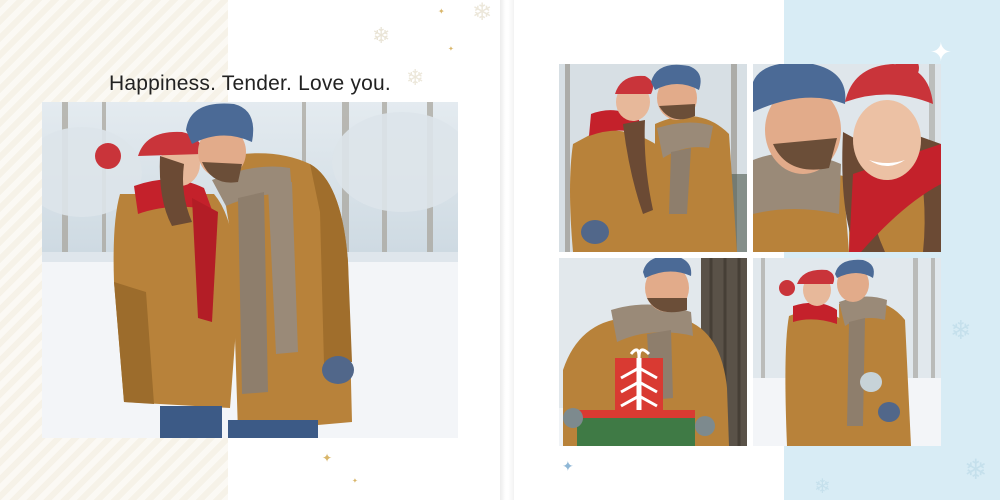 The image size is (1000, 500). I want to click on page-gutter, so click(507, 250).